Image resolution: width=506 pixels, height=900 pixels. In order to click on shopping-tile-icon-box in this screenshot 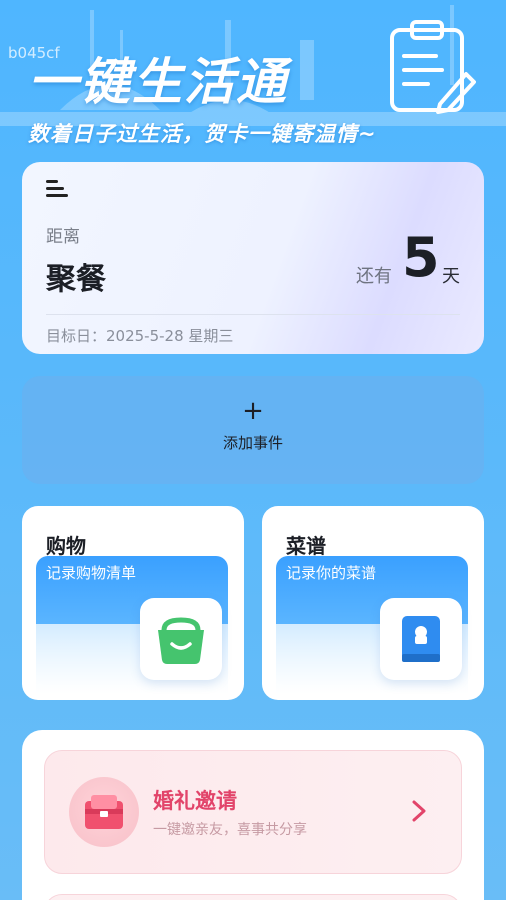, I will do `click(181, 639)`.